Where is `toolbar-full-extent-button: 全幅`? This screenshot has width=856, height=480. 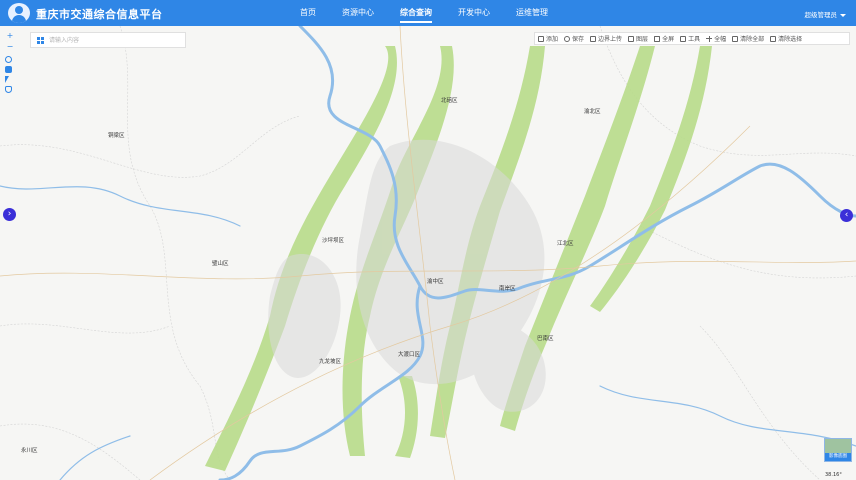 toolbar-full-extent-button: 全幅 is located at coordinates (716, 38).